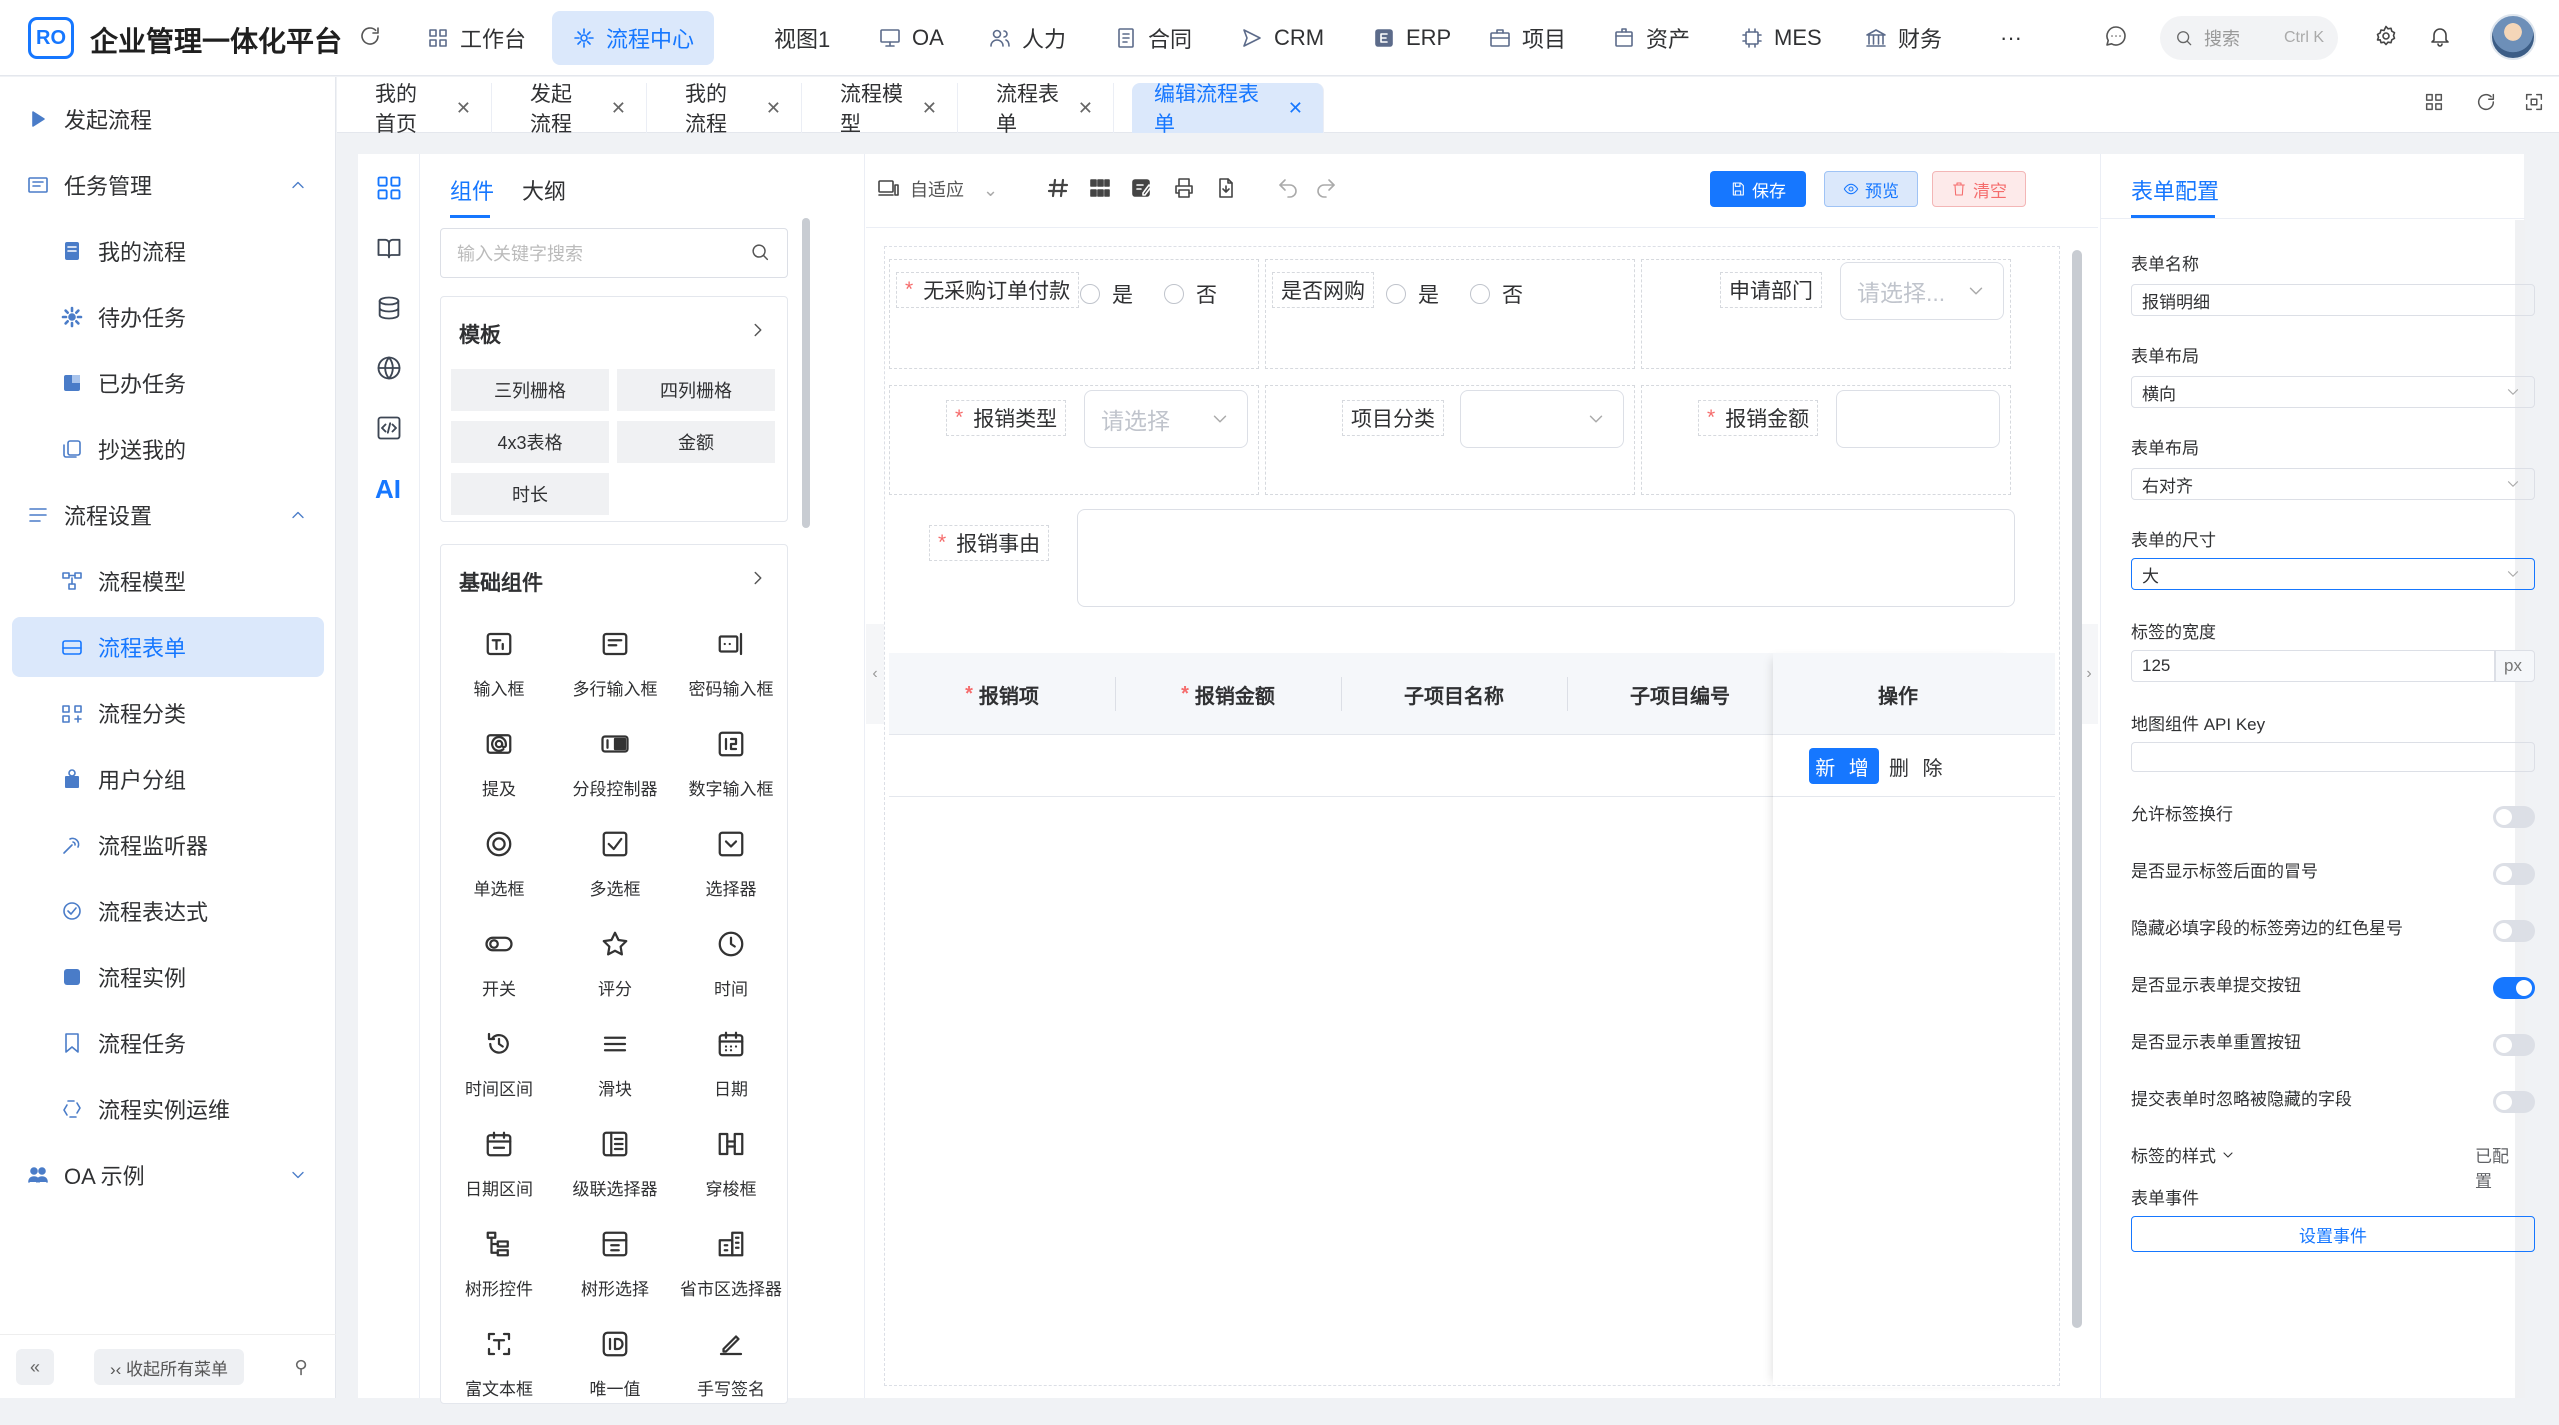 This screenshot has width=2559, height=1425. I want to click on sidebar-group-flow-settings: 流程设置, so click(168, 515).